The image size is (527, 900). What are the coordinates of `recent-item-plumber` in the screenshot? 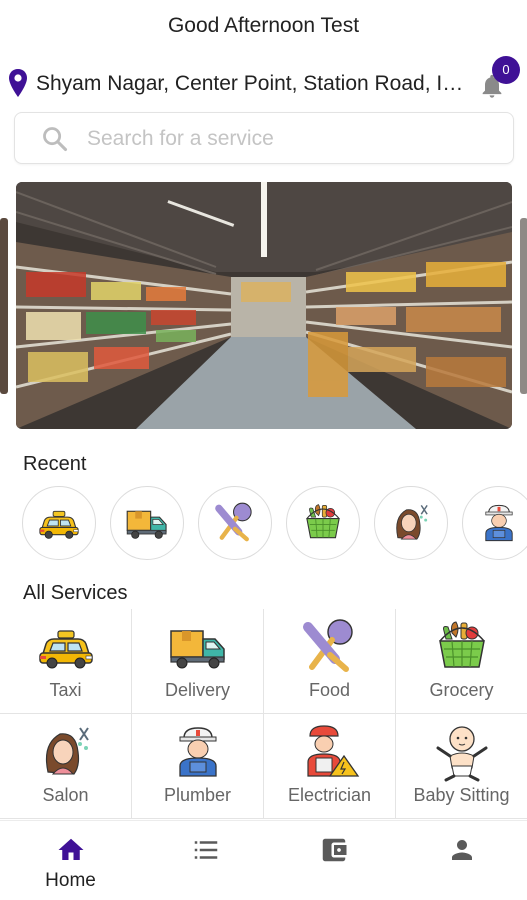 It's located at (494, 523).